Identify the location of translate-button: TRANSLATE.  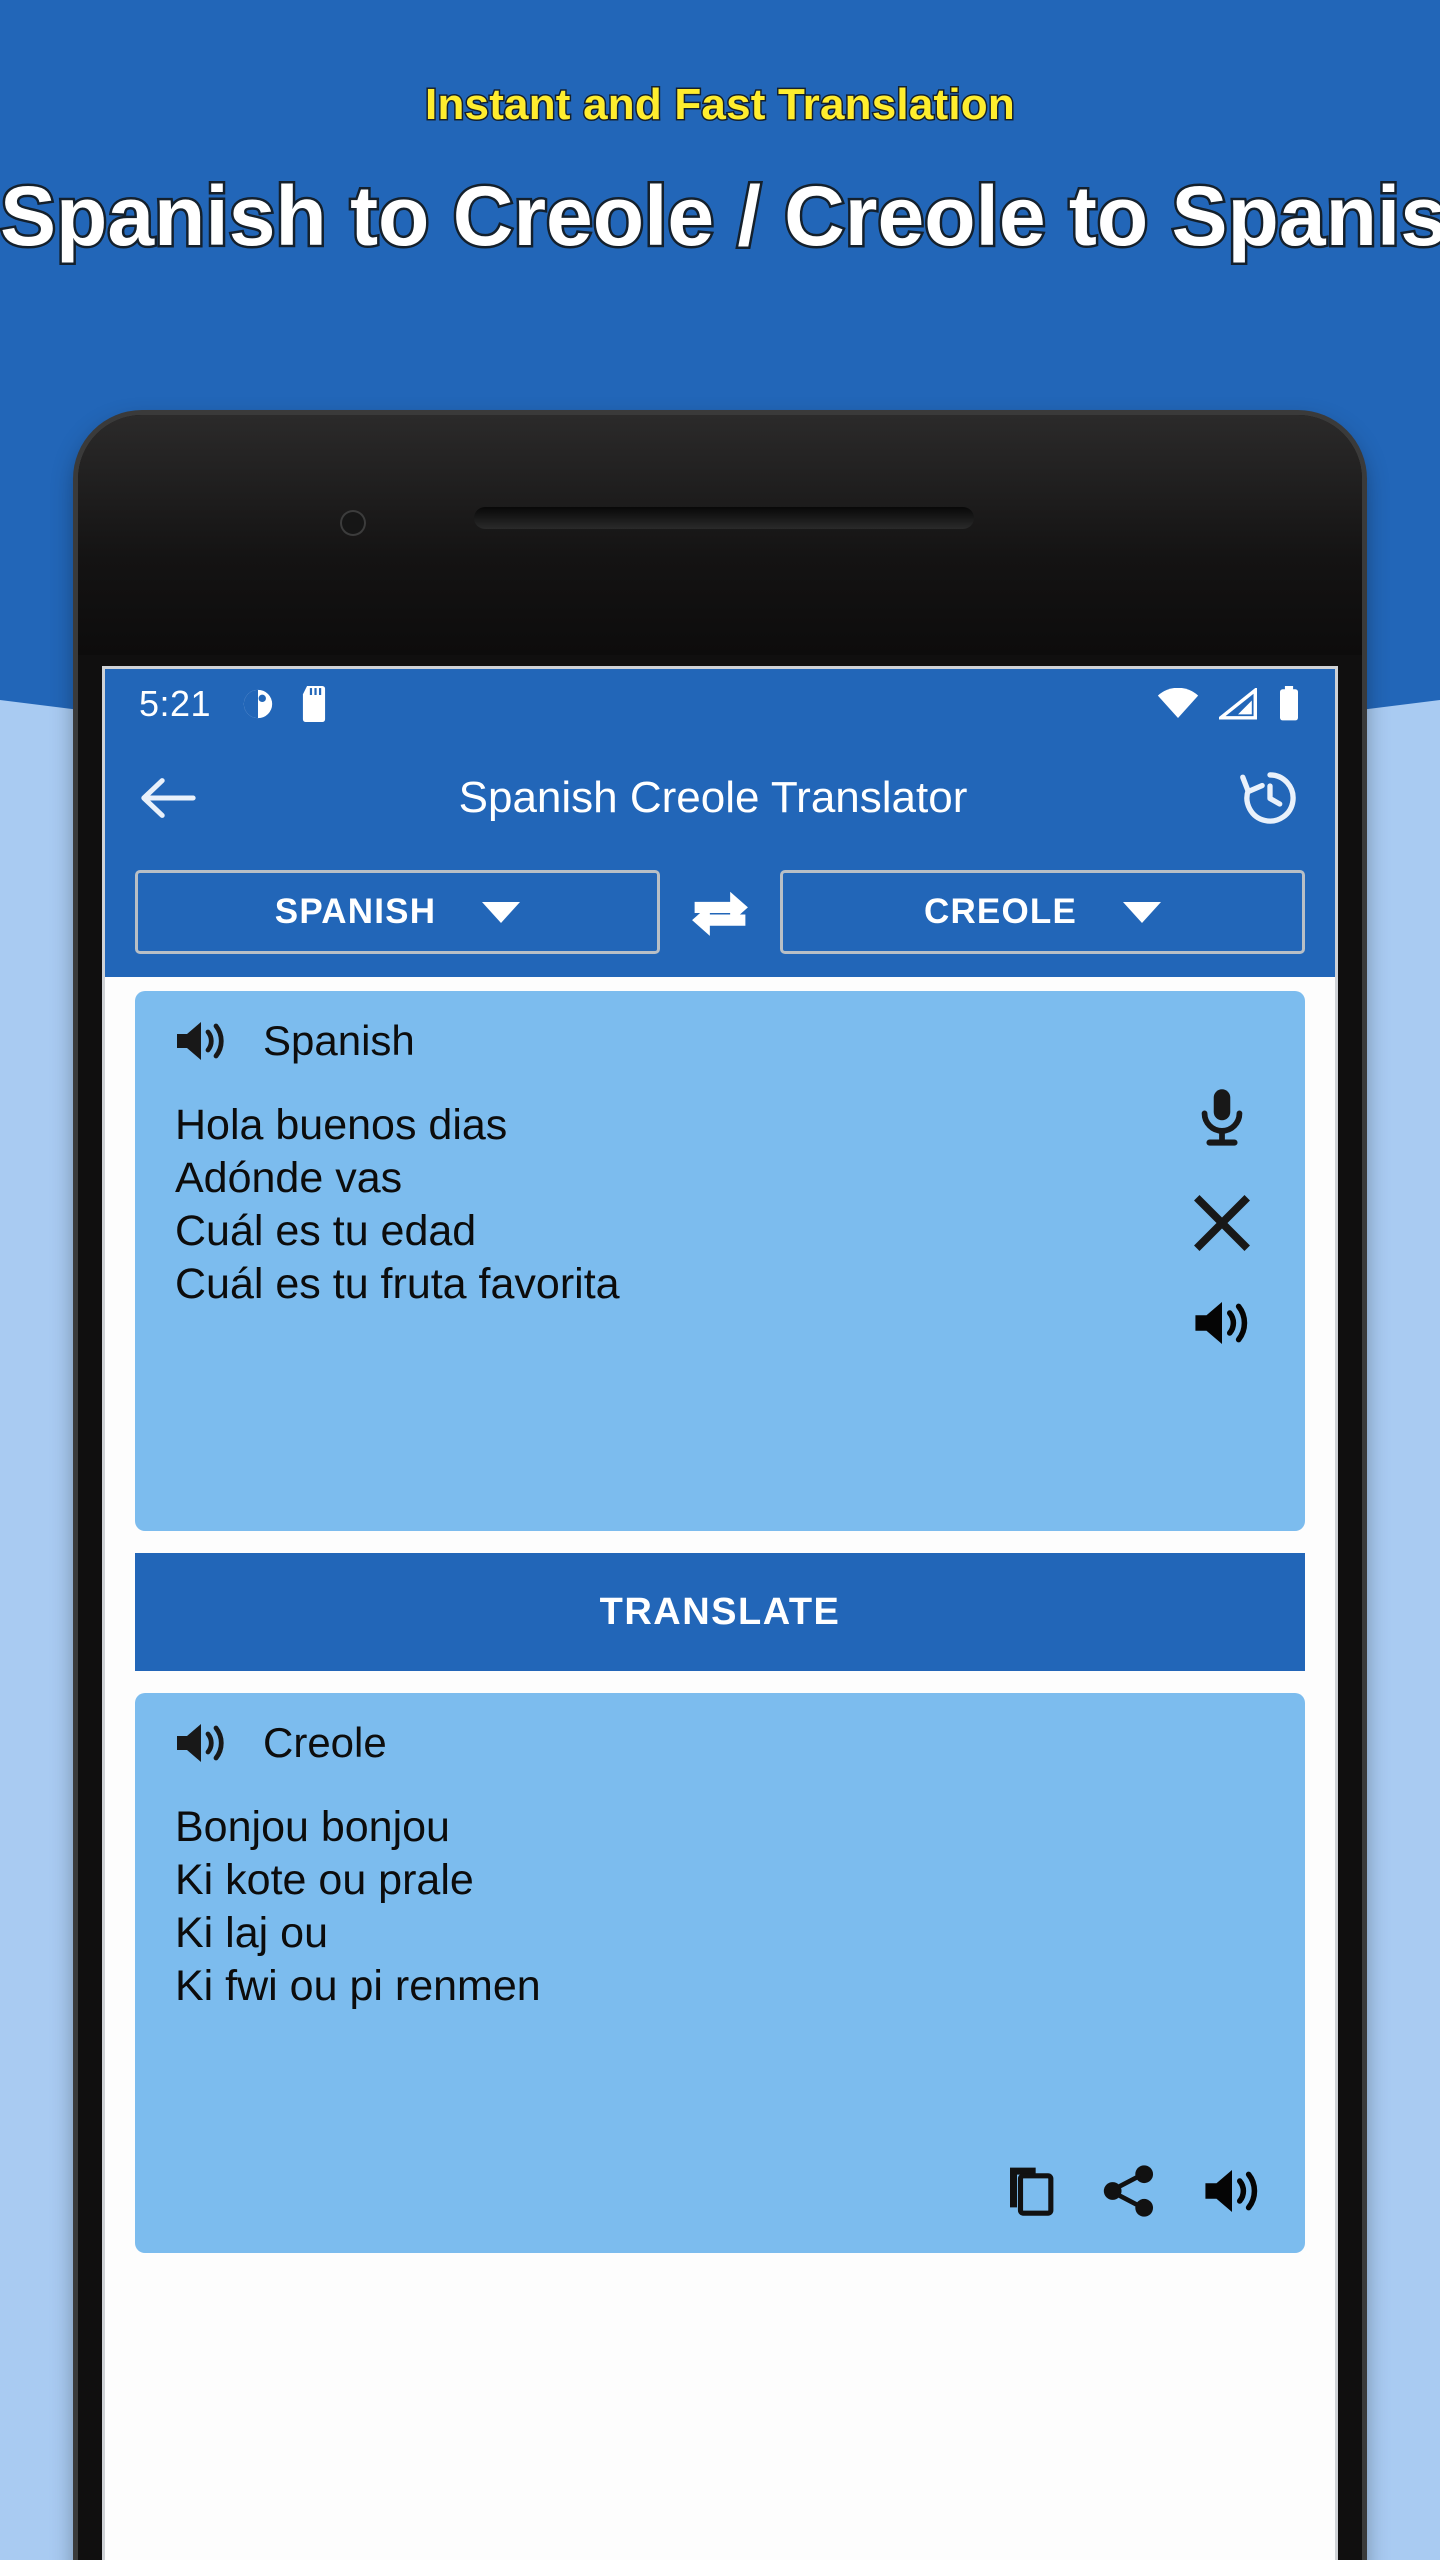
(720, 1612).